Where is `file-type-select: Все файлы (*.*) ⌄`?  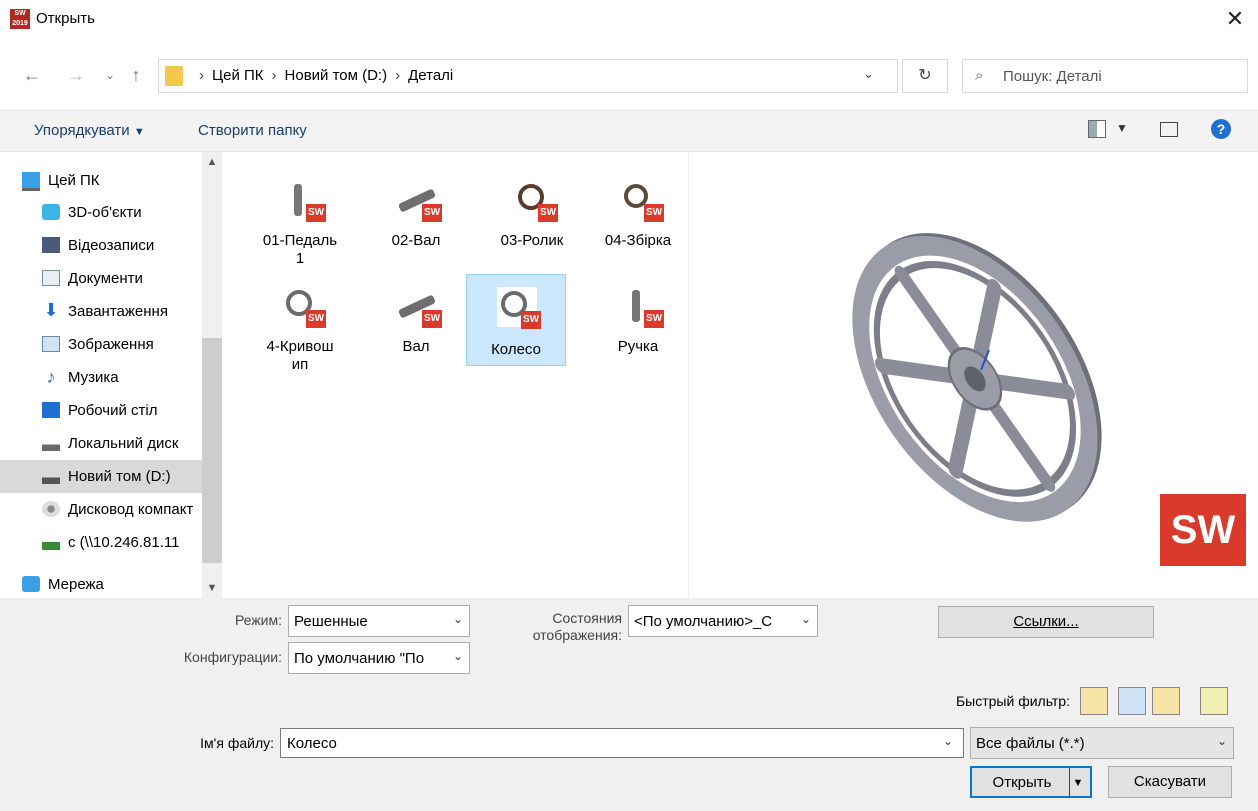
file-type-select: Все файлы (*.*) ⌄ is located at coordinates (1102, 743).